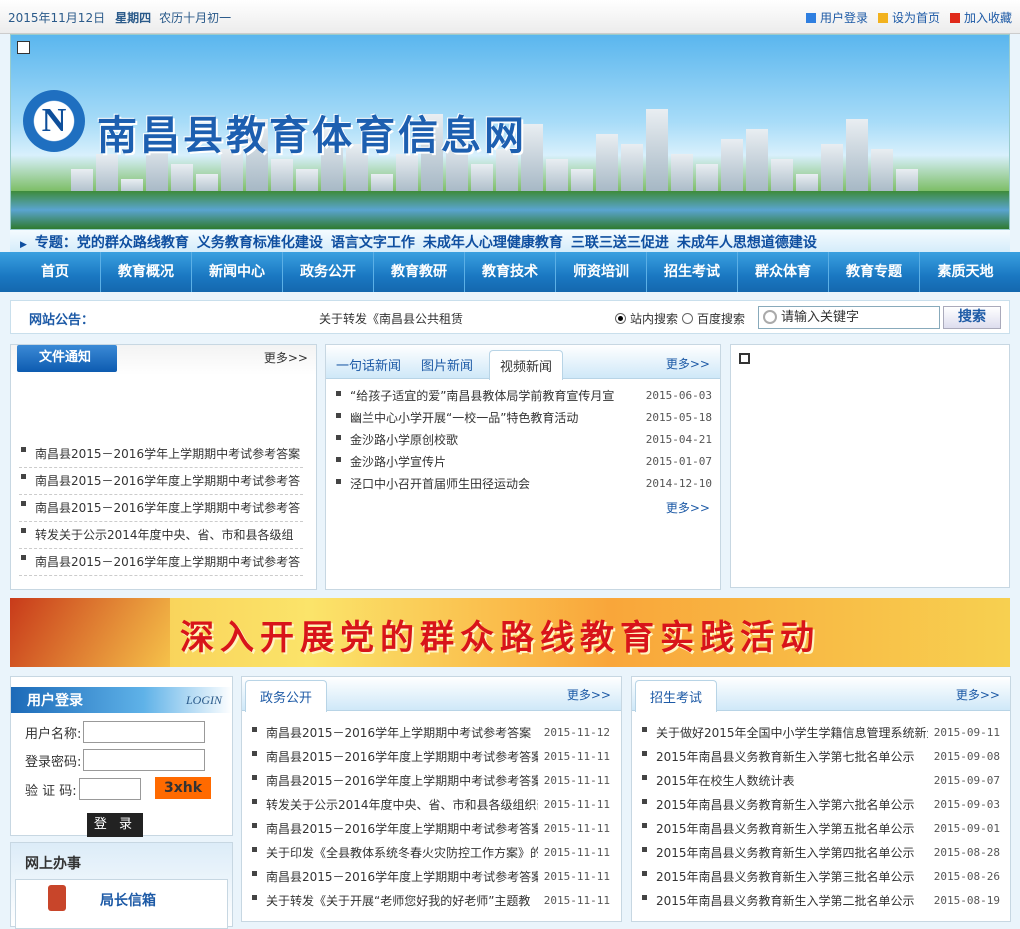 Image resolution: width=1020 pixels, height=929 pixels. Describe the element at coordinates (67, 358) in the screenshot. I see `file-notice-tab: 文件通知` at that location.